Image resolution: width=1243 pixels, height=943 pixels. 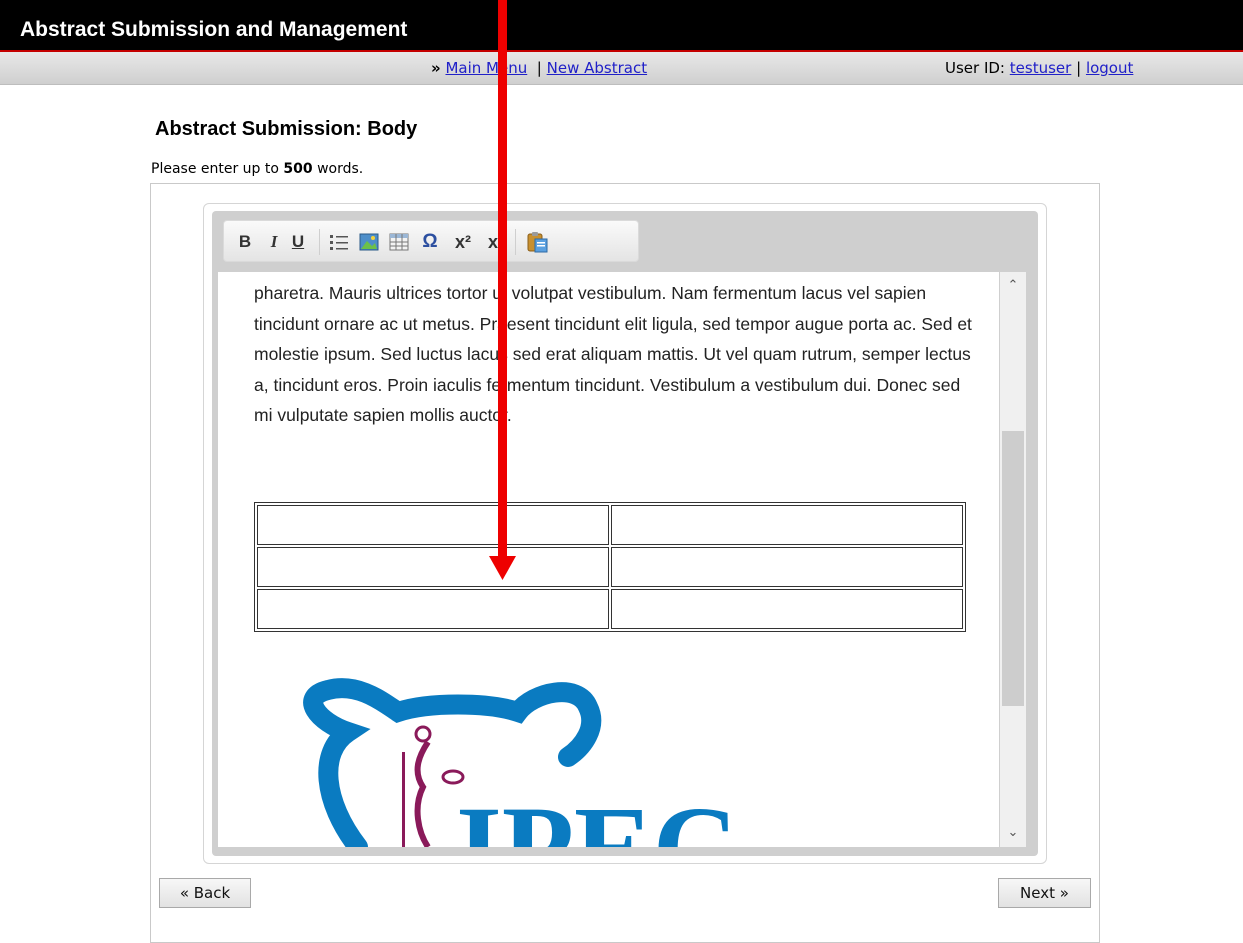 What do you see at coordinates (537, 242) in the screenshot?
I see `paste-icon` at bounding box center [537, 242].